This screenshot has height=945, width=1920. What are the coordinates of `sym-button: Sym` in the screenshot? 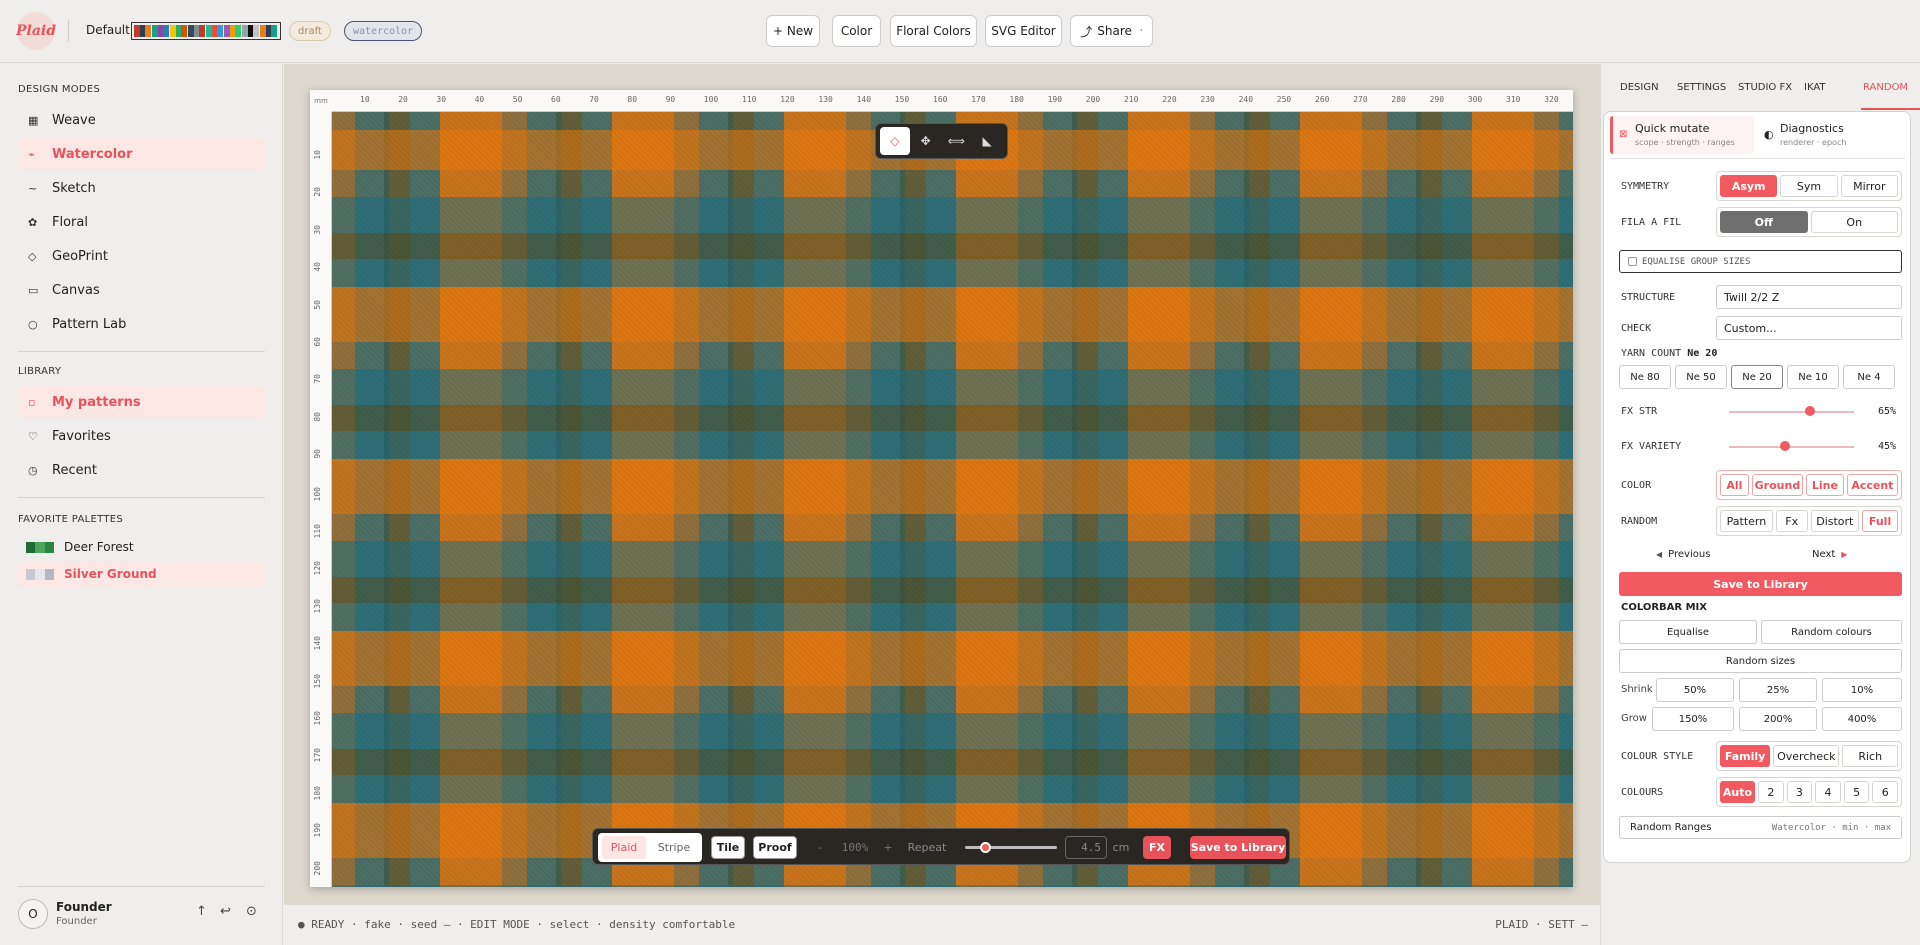 It's located at (1809, 186).